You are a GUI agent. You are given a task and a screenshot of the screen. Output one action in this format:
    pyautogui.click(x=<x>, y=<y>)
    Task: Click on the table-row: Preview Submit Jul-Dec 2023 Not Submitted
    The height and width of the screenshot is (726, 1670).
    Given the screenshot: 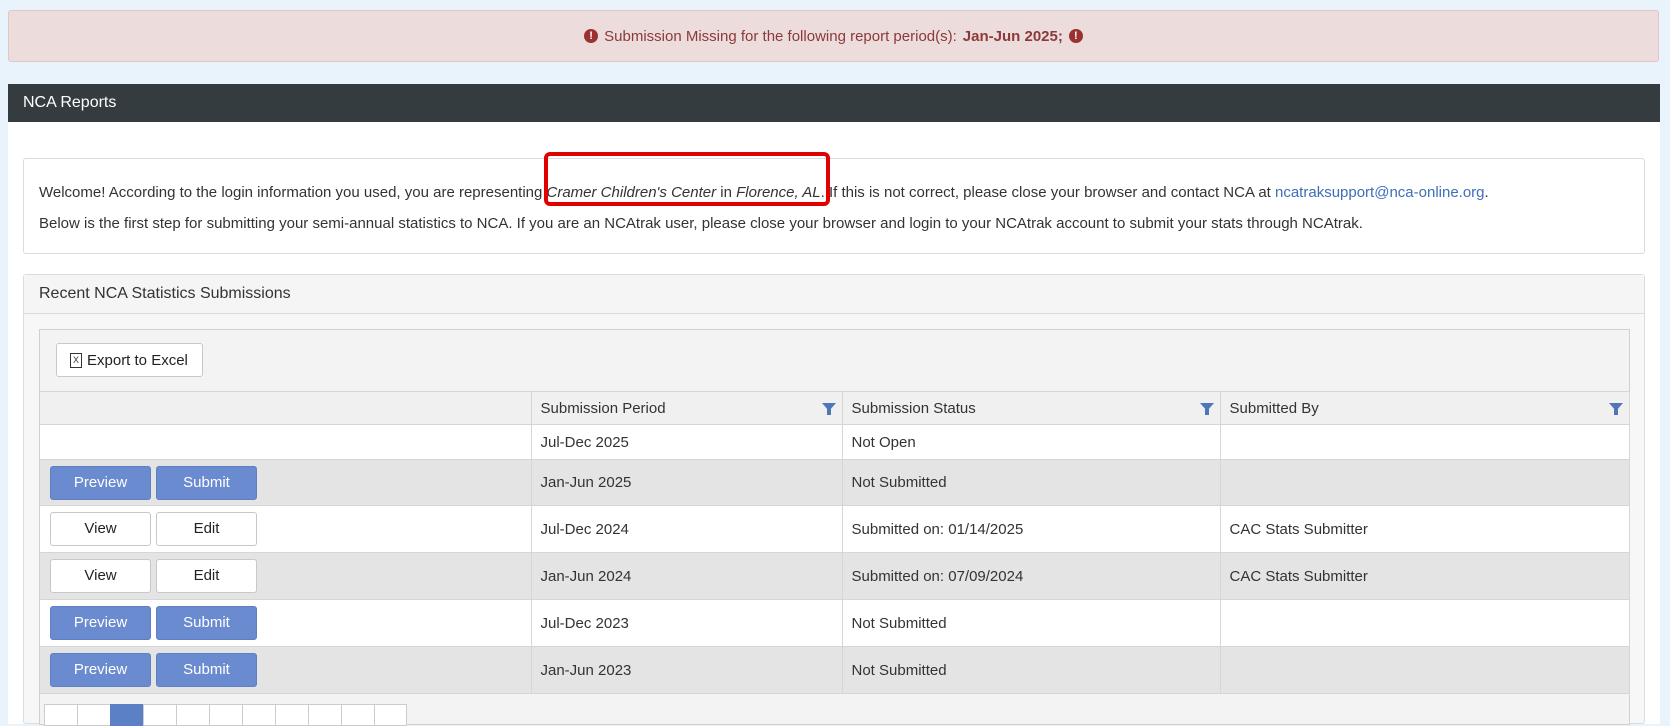 What is the action you would take?
    pyautogui.click(x=835, y=623)
    